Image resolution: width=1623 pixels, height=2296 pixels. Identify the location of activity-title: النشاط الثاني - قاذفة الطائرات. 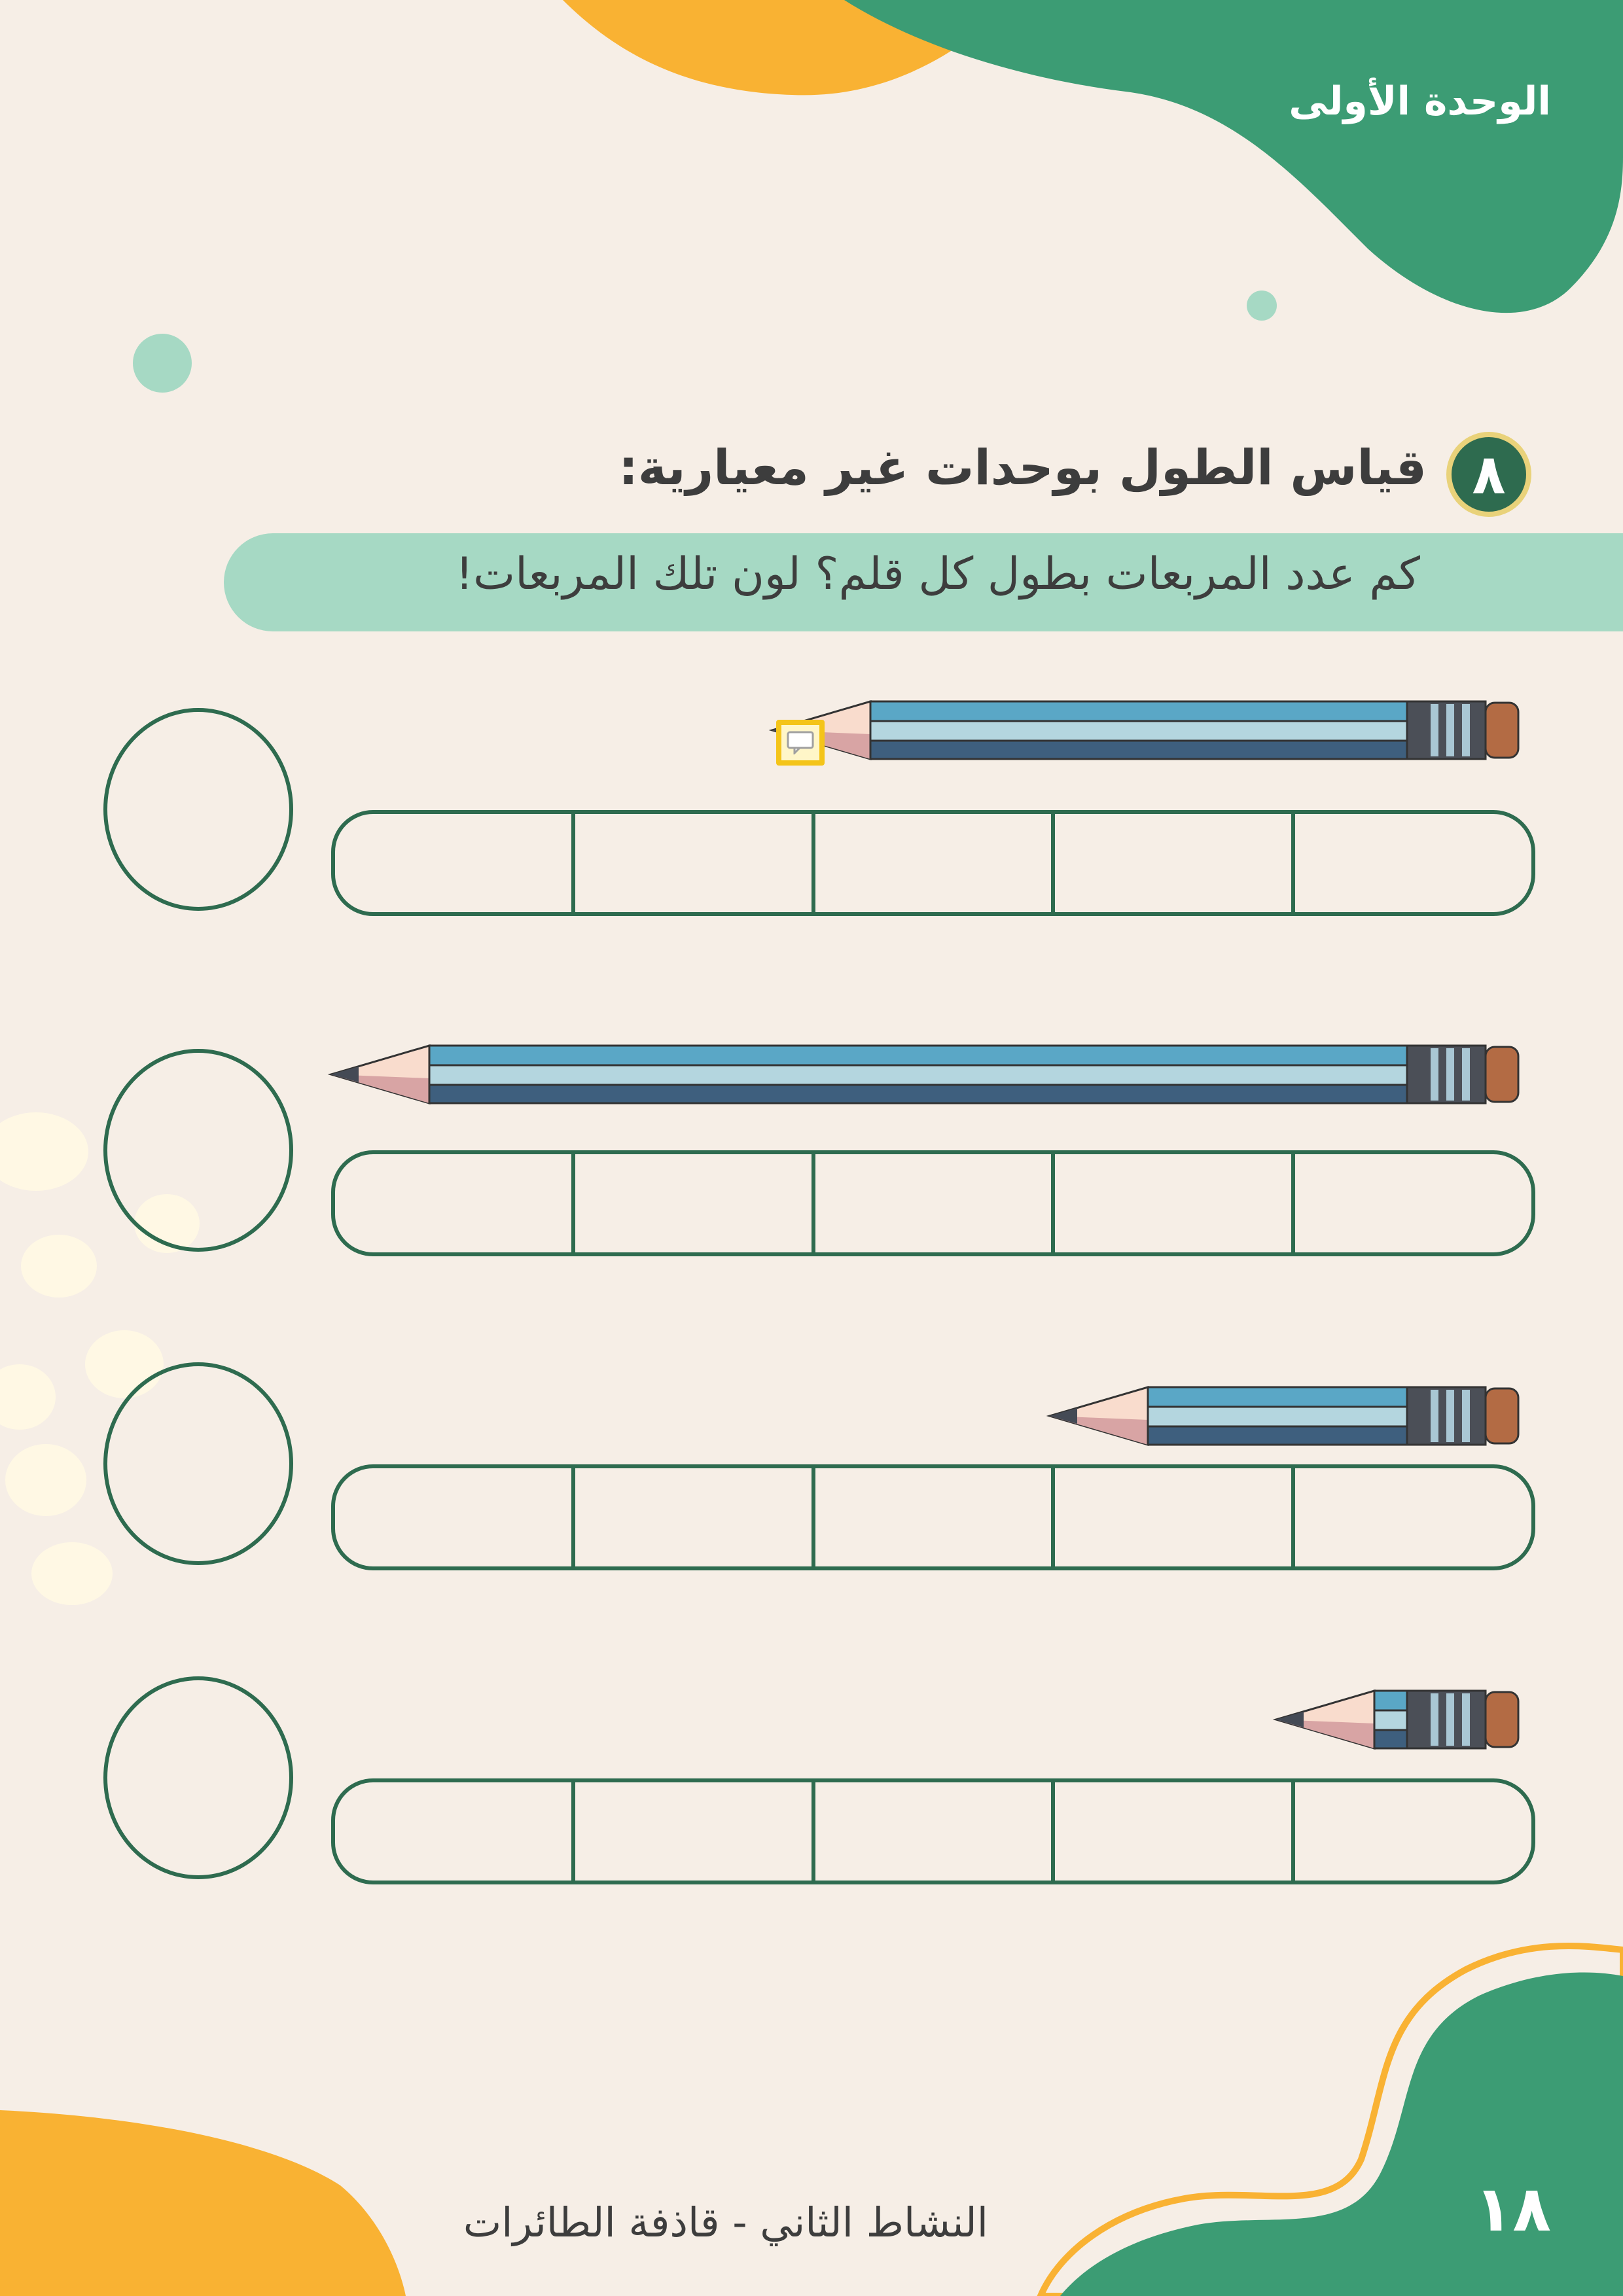
(725, 2222).